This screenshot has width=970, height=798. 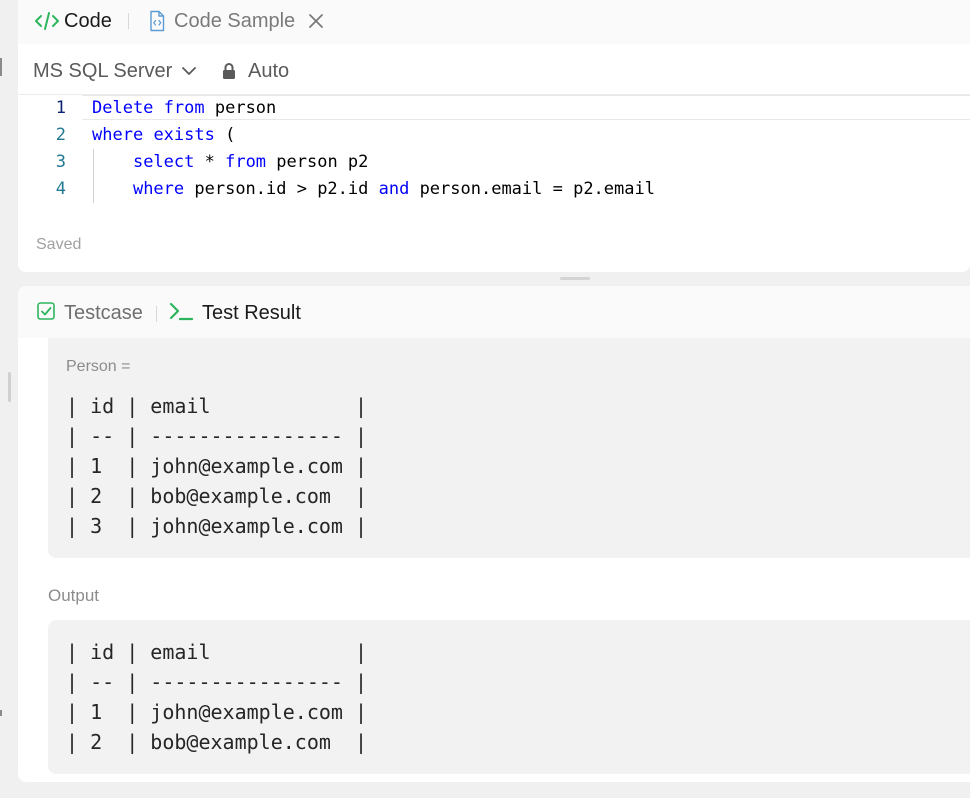 What do you see at coordinates (494, 70) in the screenshot?
I see `editor-toolbar: MS SQL Server Auto` at bounding box center [494, 70].